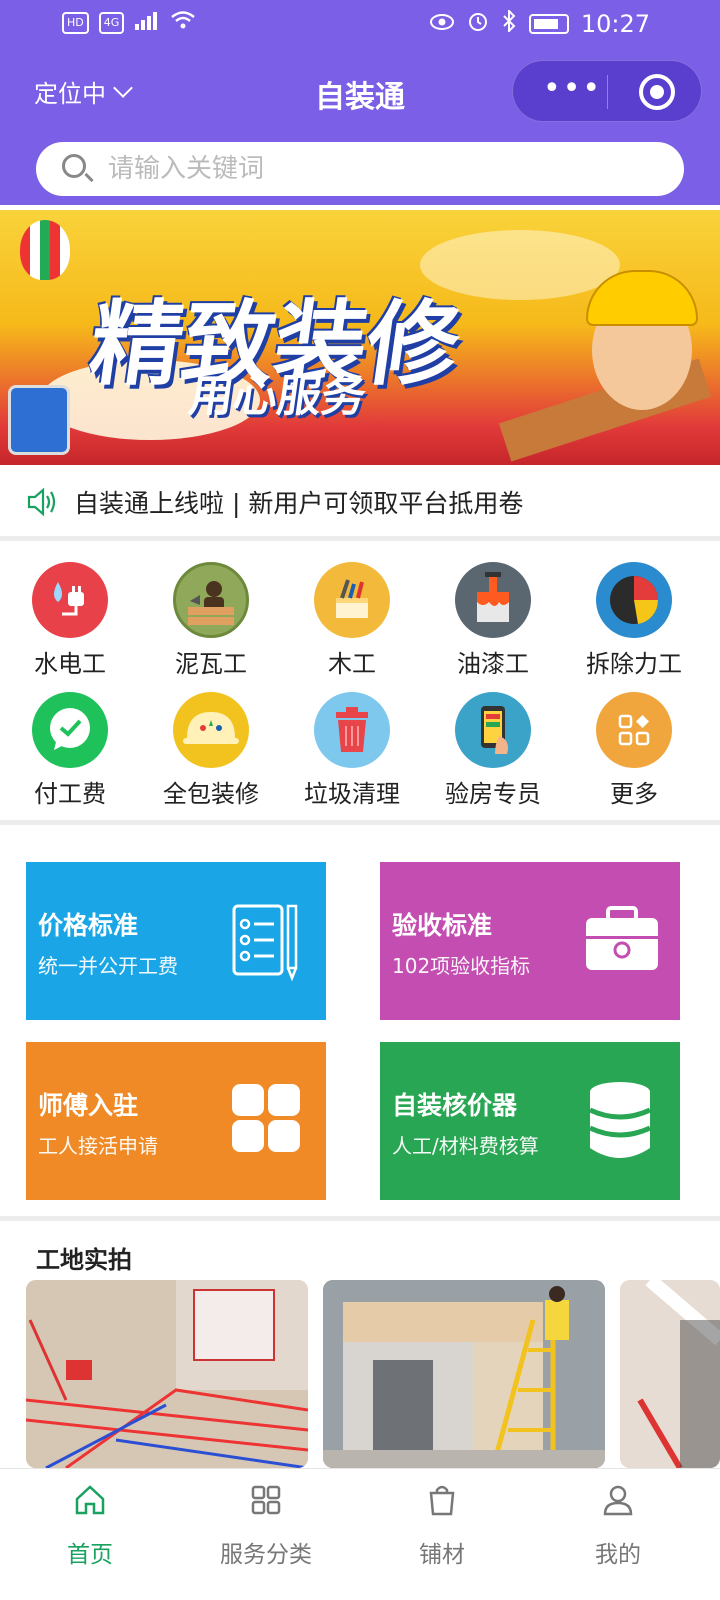  I want to click on tab-label: 服务分类, so click(266, 1555).